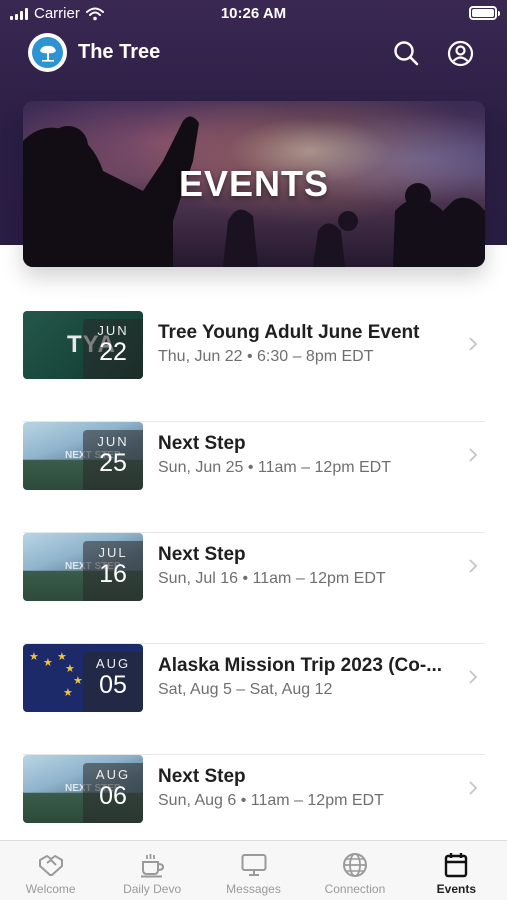  I want to click on event-thumbnail: TYA JUN 22, so click(83, 345).